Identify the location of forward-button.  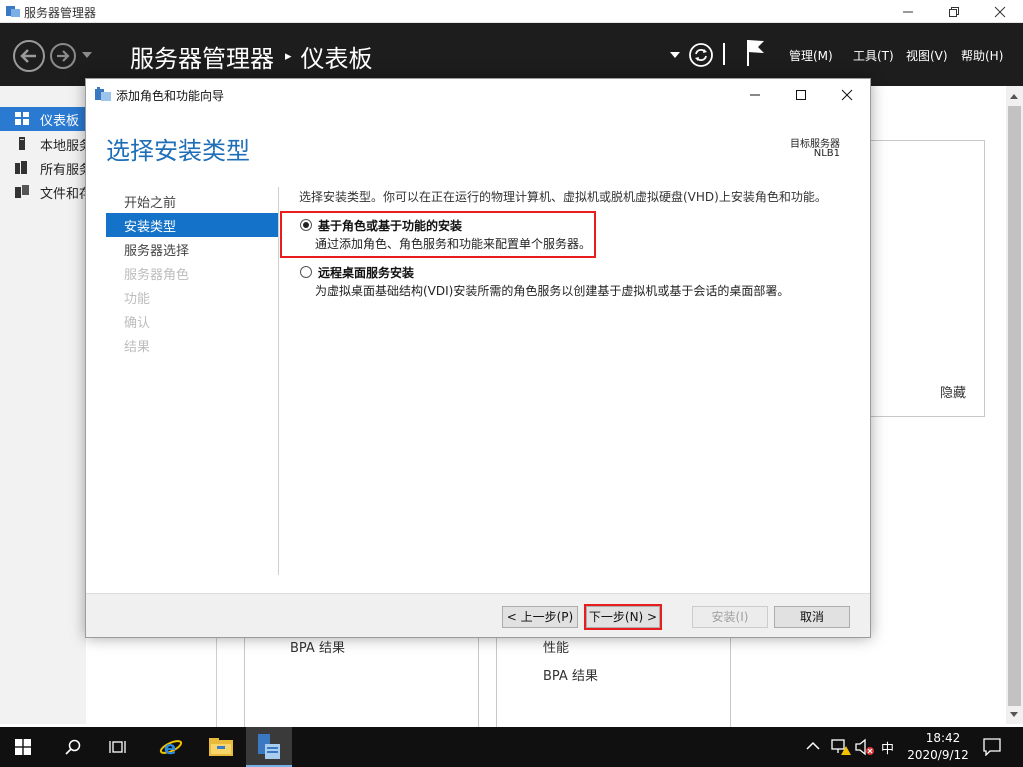
(63, 56).